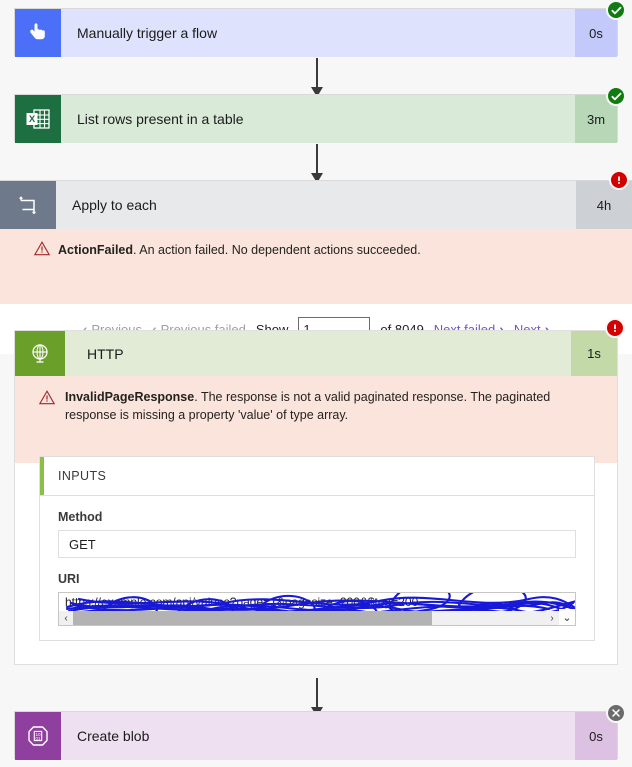 Image resolution: width=632 pixels, height=767 pixels. Describe the element at coordinates (317, 544) in the screenshot. I see `method-value: GET` at that location.